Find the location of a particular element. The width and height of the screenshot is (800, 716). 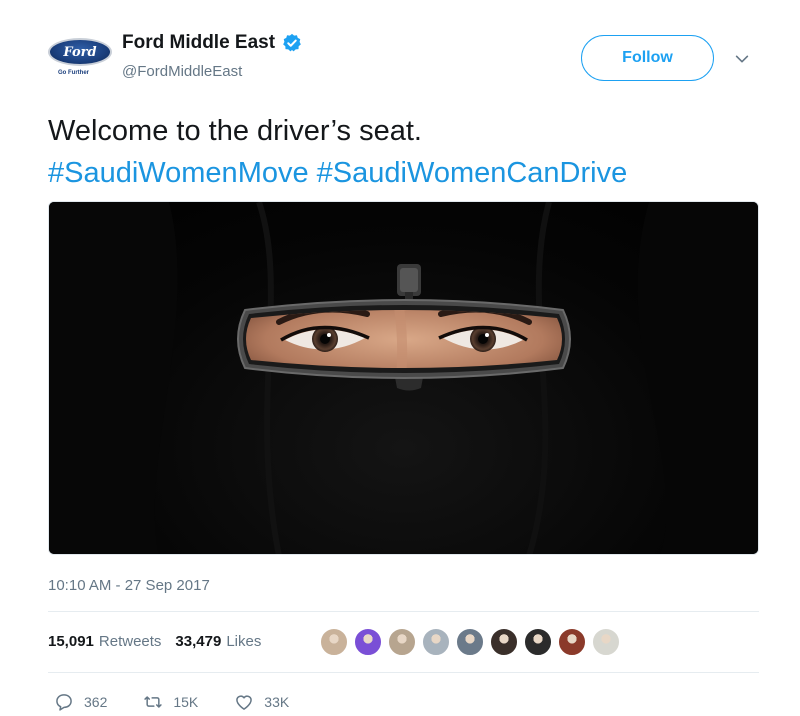

like-button: 33K is located at coordinates (261, 702).